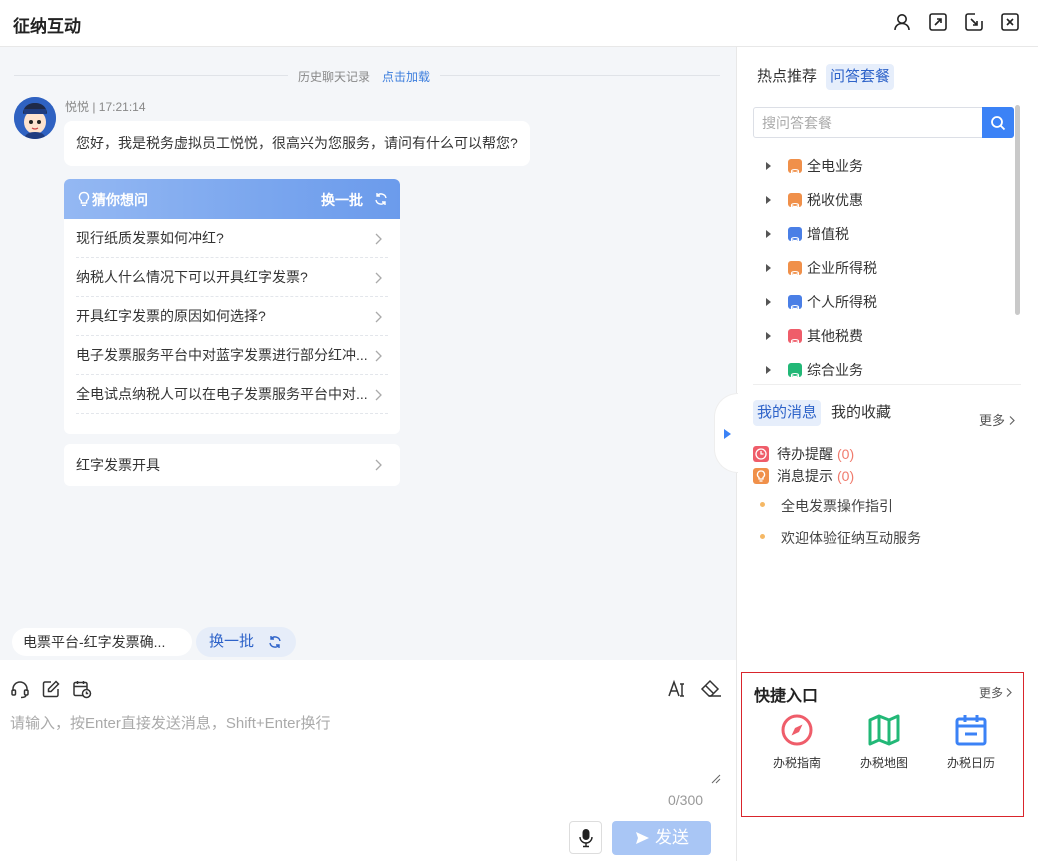  What do you see at coordinates (835, 166) in the screenshot?
I see `tree-item-label: 全电业务` at bounding box center [835, 166].